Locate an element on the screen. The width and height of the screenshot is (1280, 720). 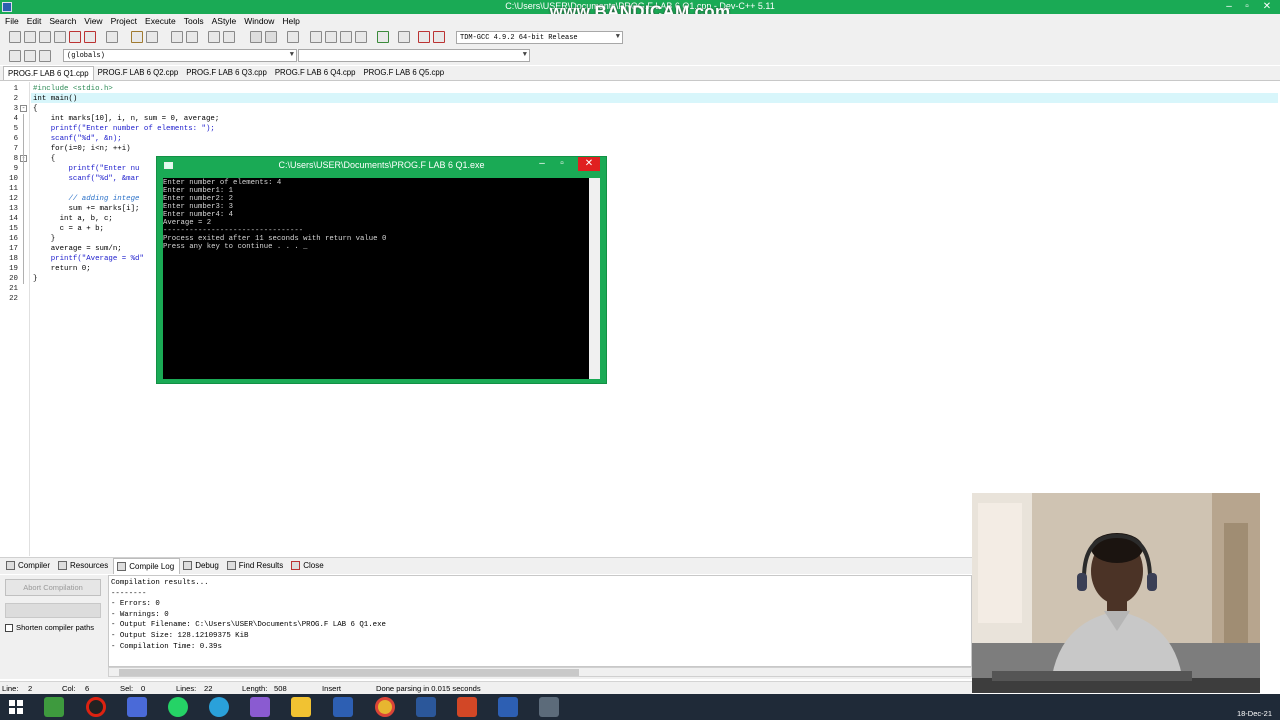
redo-icon is located at coordinates (152, 37).